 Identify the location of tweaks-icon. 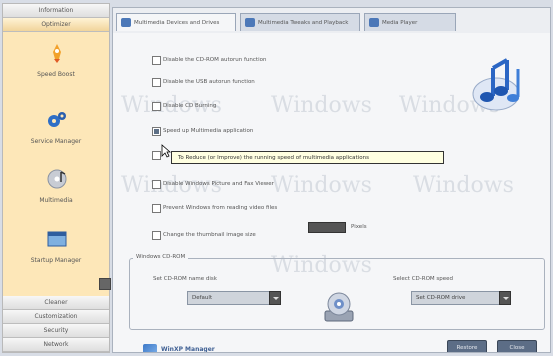
(250, 22).